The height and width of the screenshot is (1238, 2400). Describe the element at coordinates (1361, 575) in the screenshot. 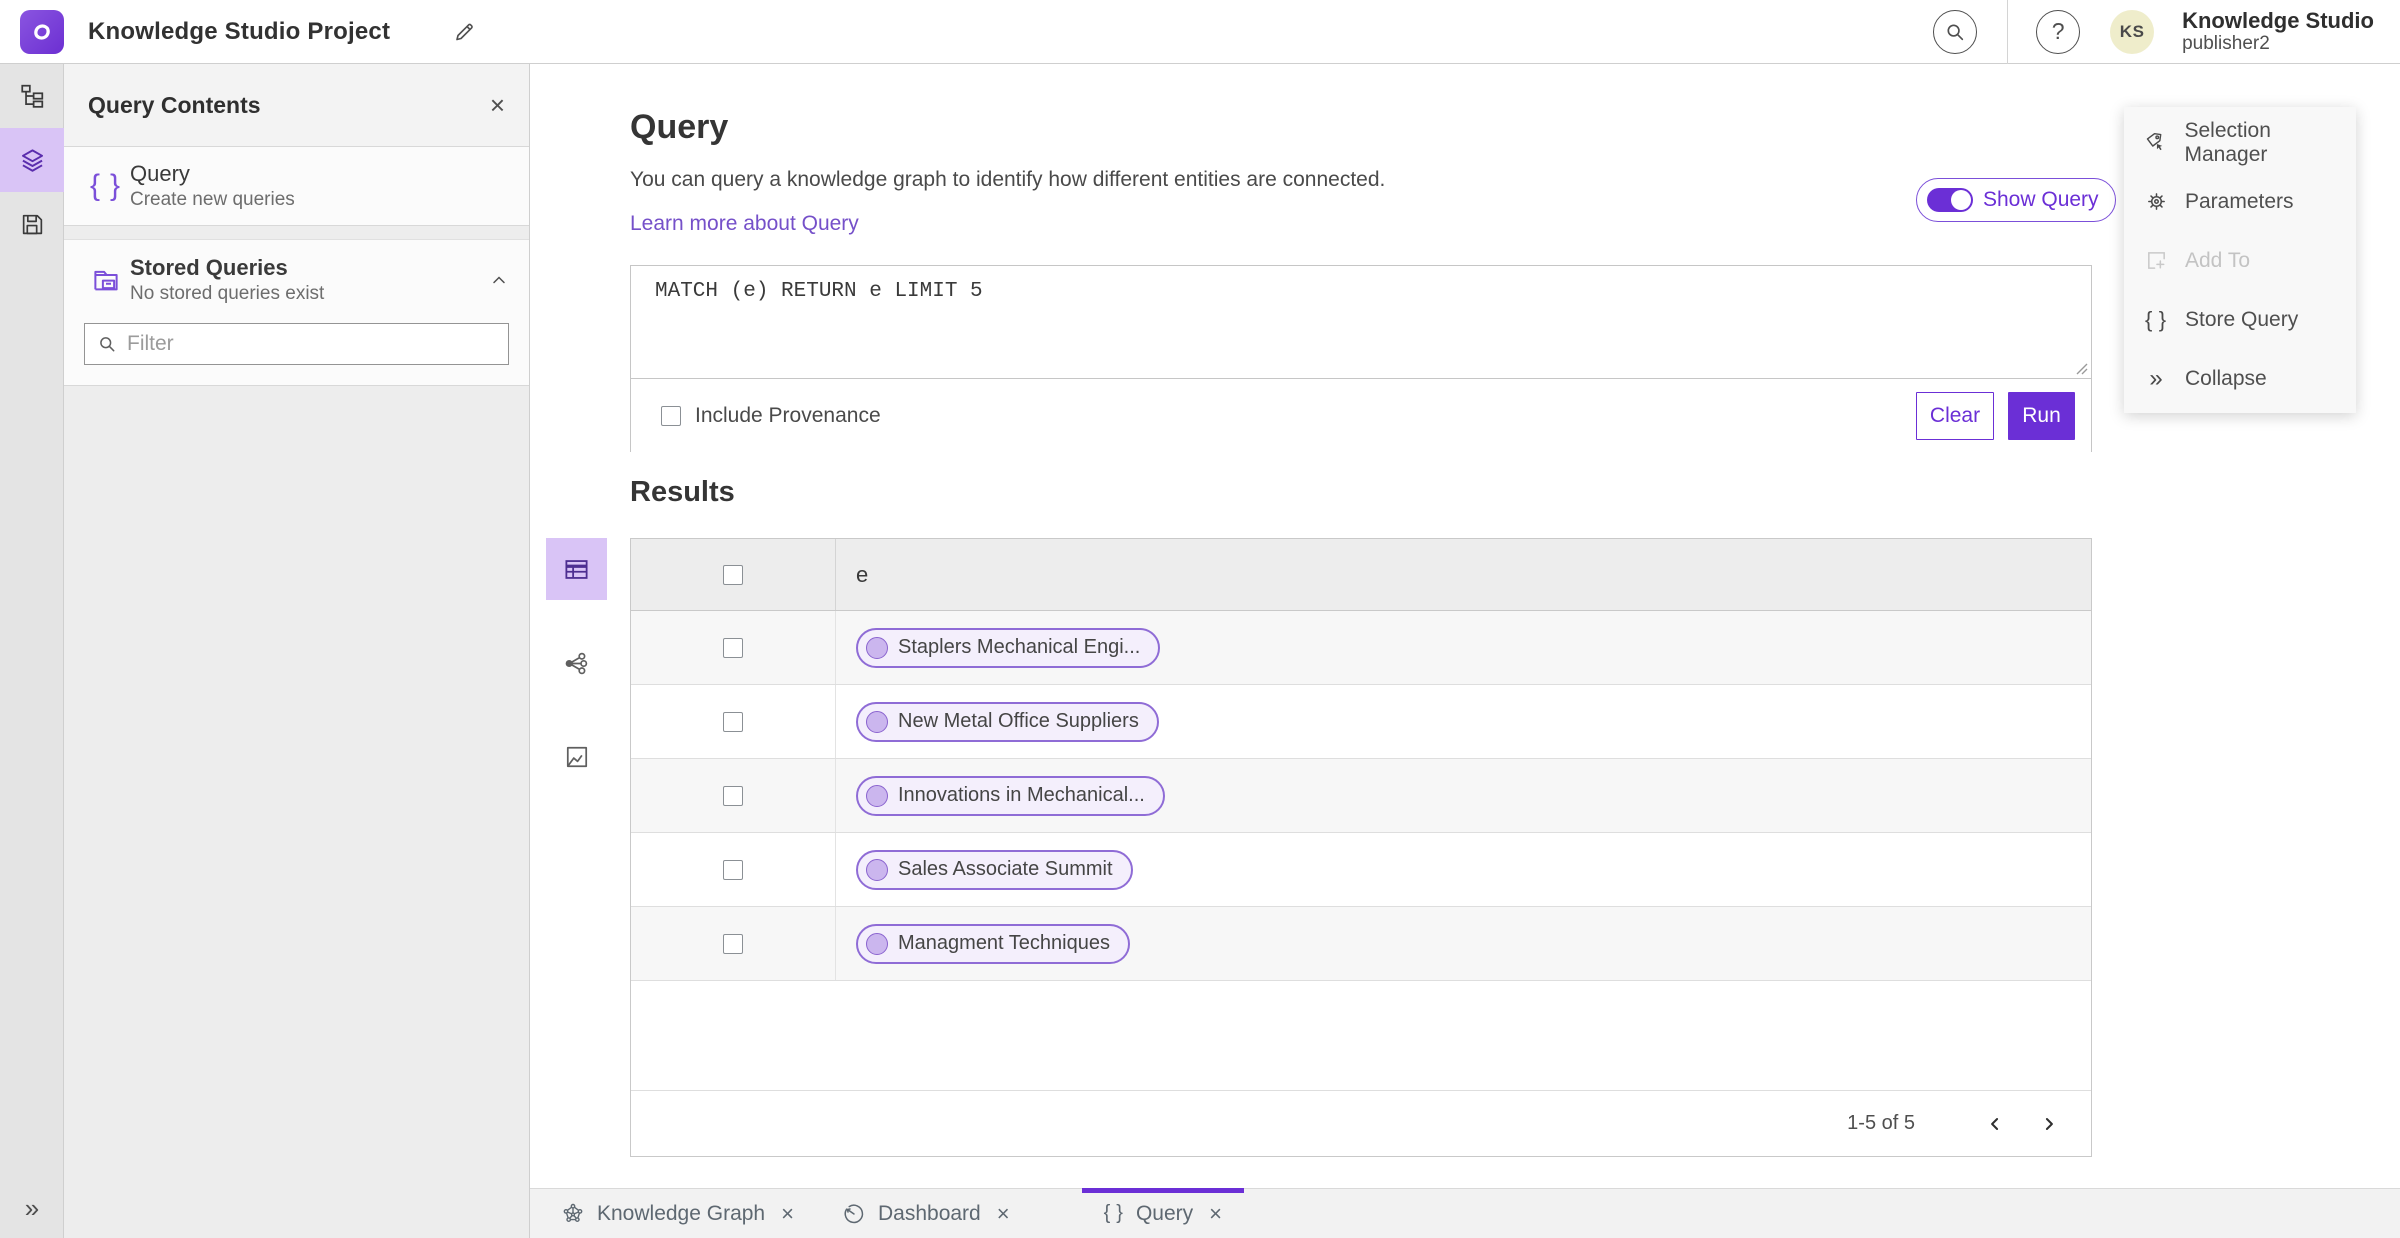

I see `results-table-header: e` at that location.